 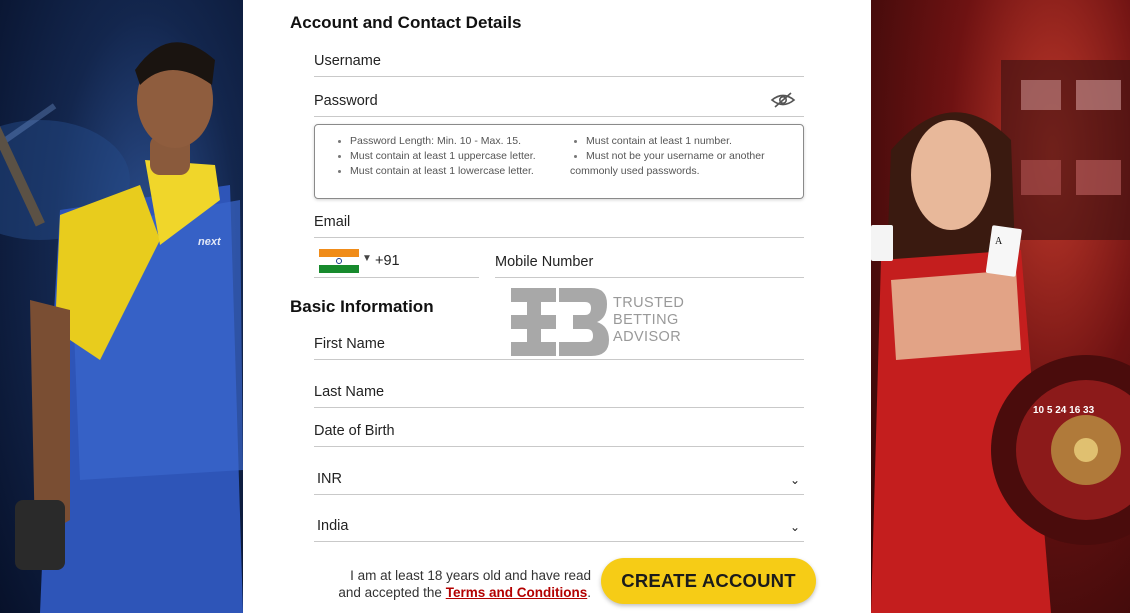 I want to click on mobile-number-label: Mobile Number, so click(x=544, y=262).